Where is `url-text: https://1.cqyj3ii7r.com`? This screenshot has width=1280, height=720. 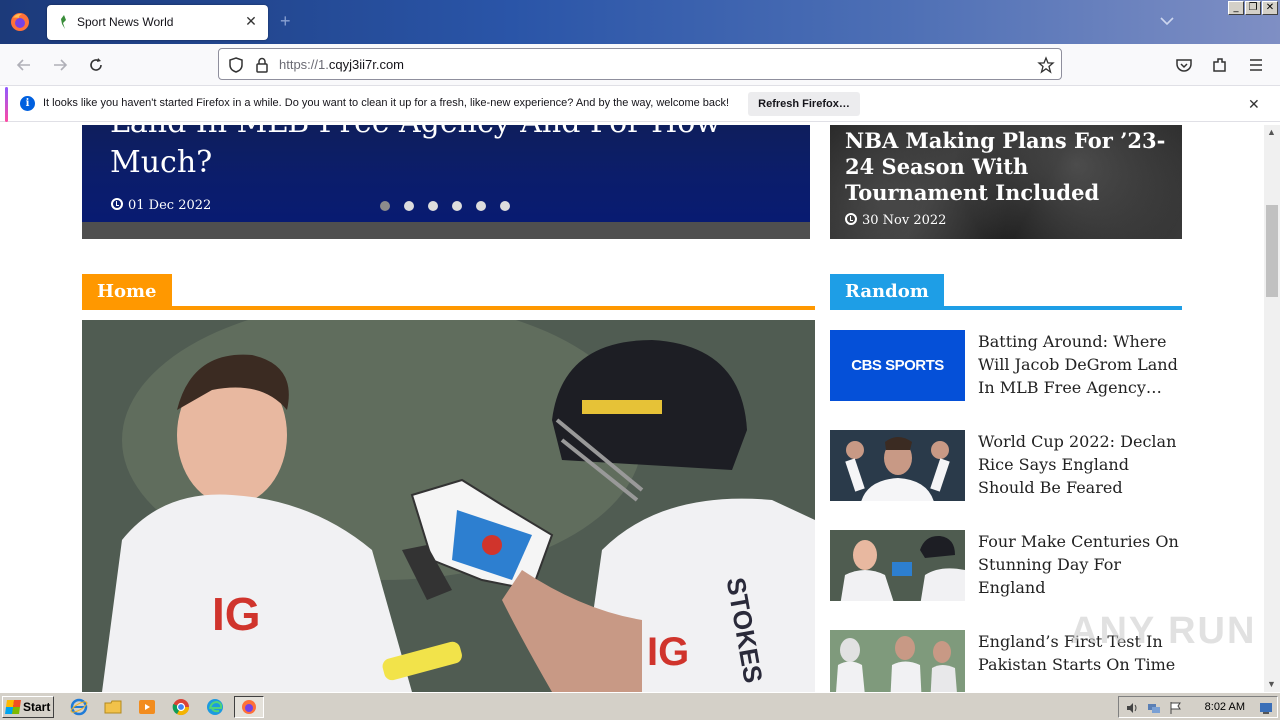 url-text: https://1.cqyj3ii7r.com is located at coordinates (341, 64).